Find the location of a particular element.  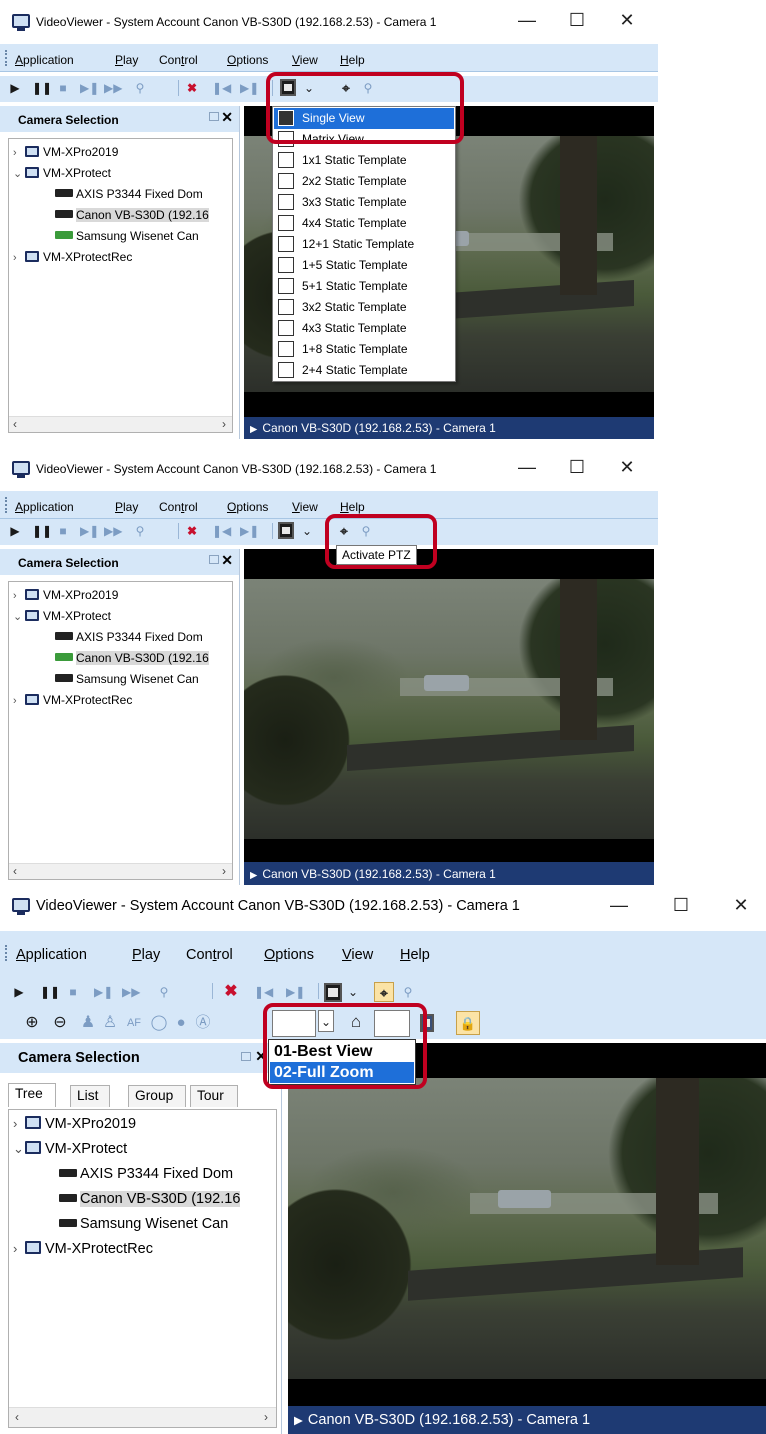

iris-open-icon: ◯ is located at coordinates (159, 1023).